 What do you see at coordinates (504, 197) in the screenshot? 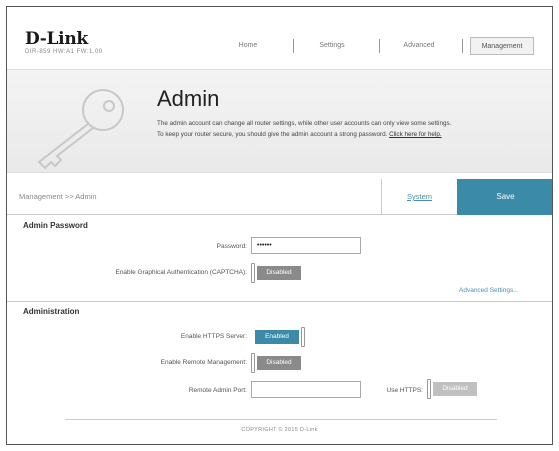
I see `save-button: Save` at bounding box center [504, 197].